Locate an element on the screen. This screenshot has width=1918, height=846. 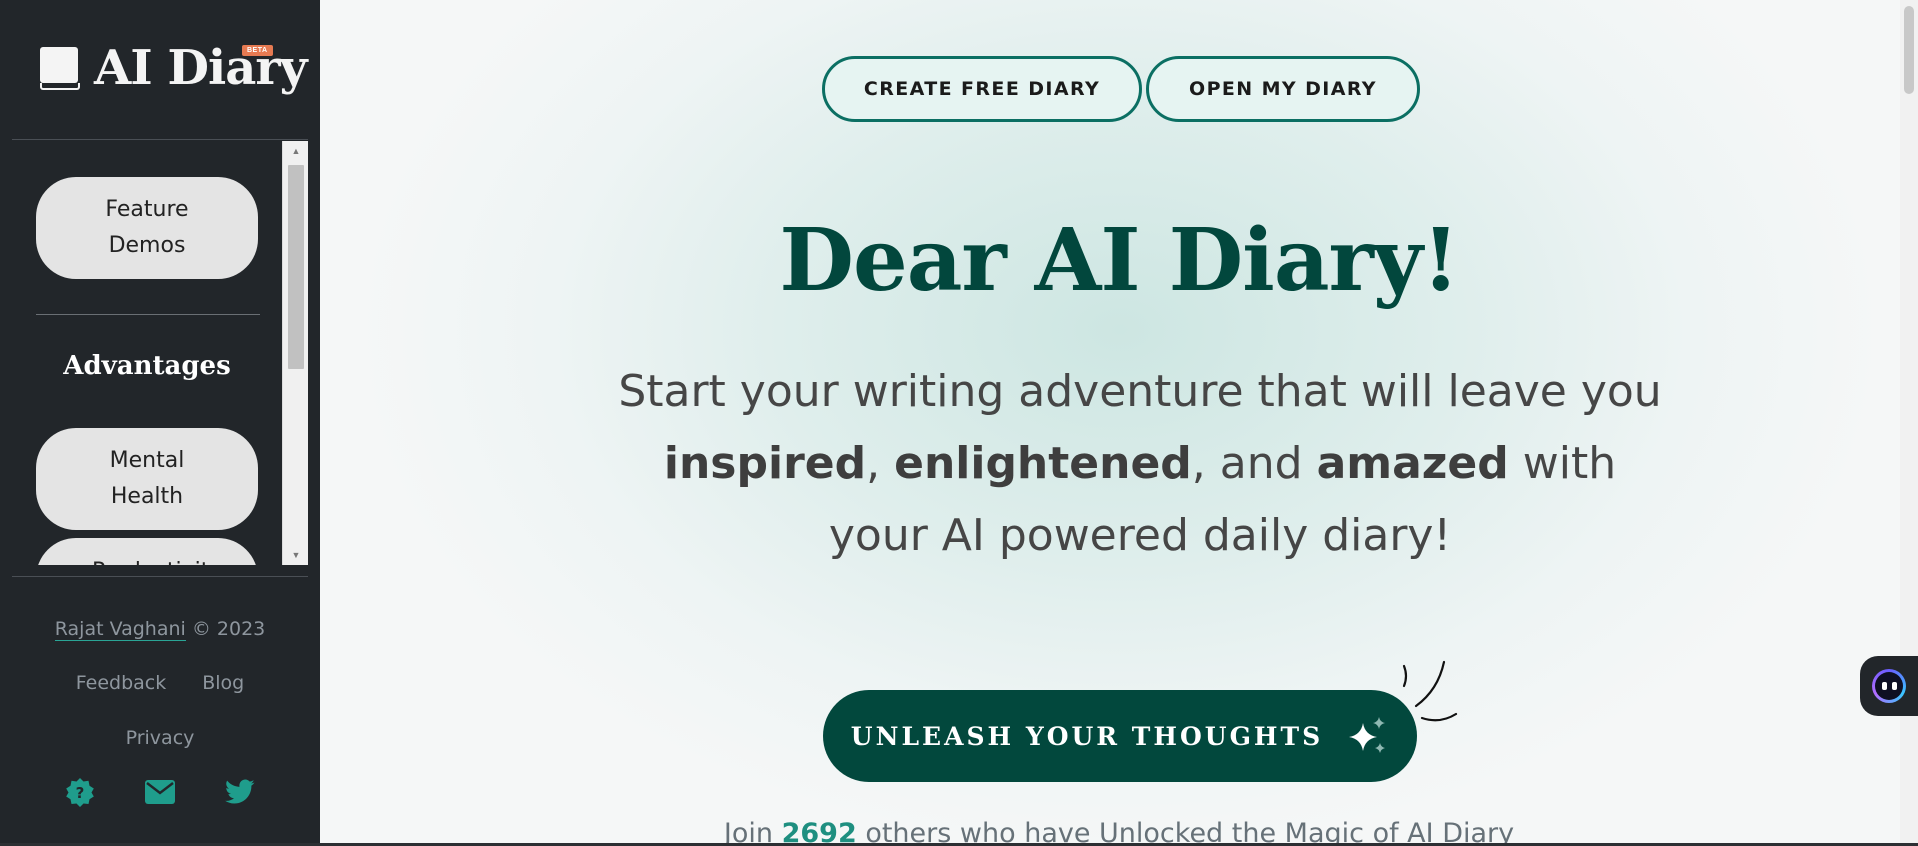
nav-separator is located at coordinates (148, 314).